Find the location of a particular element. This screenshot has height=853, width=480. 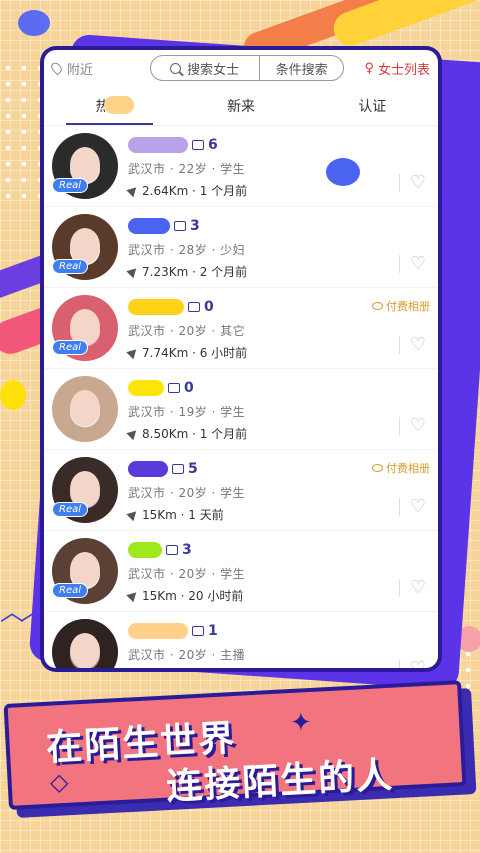

distance-text: 15Km · 1 天前 is located at coordinates (183, 514).